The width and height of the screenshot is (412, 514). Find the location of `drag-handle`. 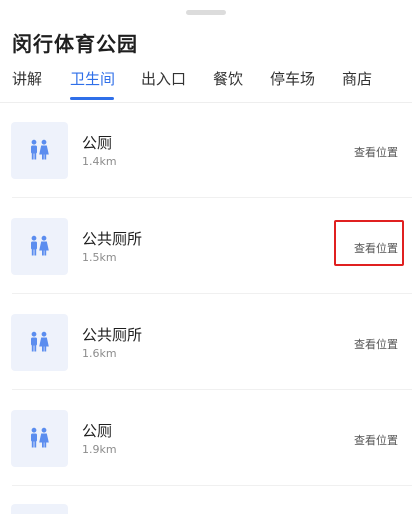

drag-handle is located at coordinates (206, 12).